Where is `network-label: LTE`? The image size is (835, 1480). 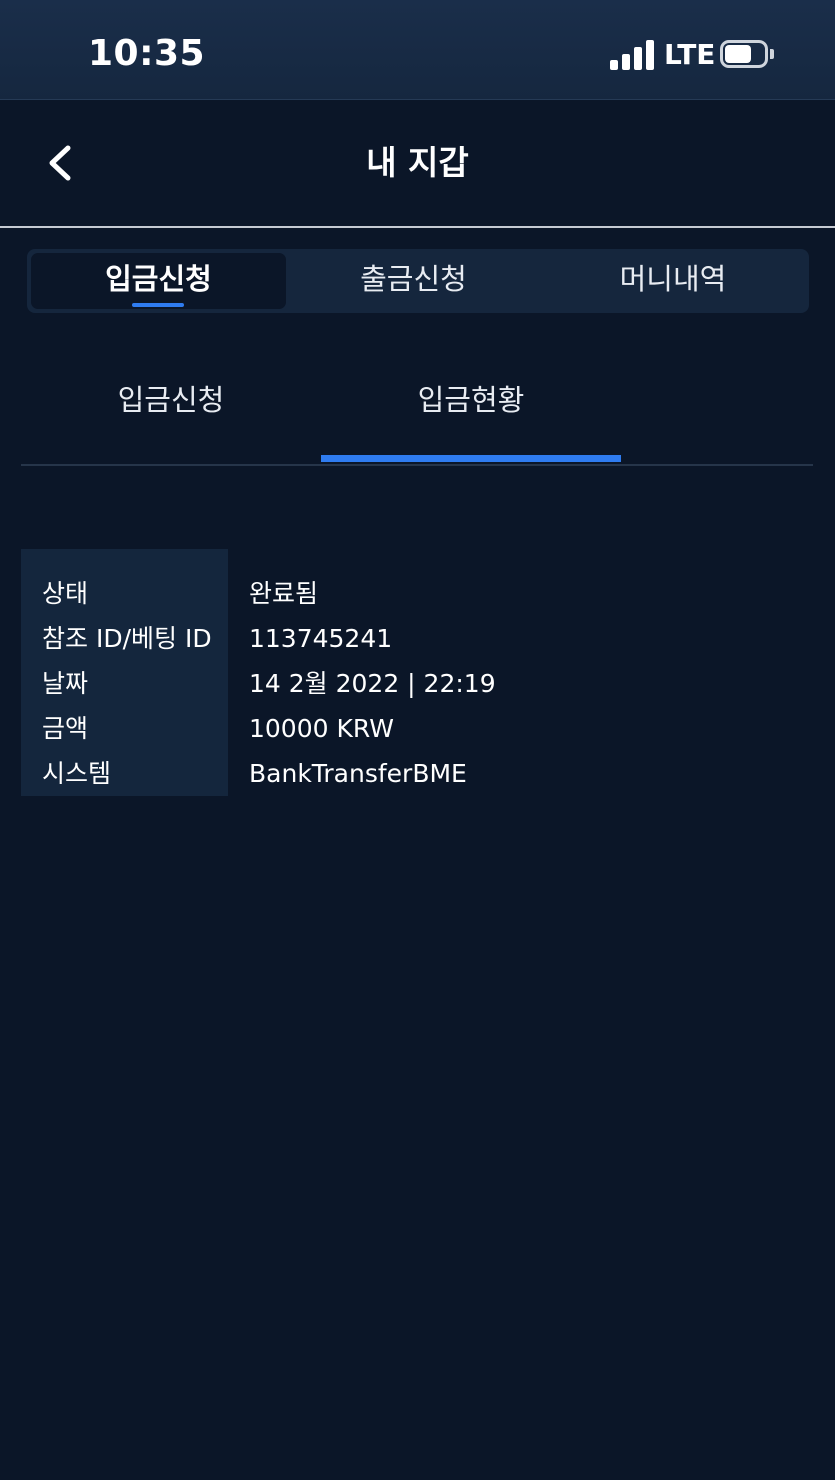 network-label: LTE is located at coordinates (690, 54).